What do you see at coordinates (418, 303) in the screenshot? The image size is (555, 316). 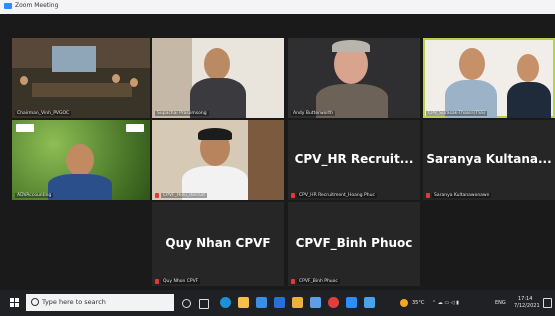 I see `weather-temp: 35°C` at bounding box center [418, 303].